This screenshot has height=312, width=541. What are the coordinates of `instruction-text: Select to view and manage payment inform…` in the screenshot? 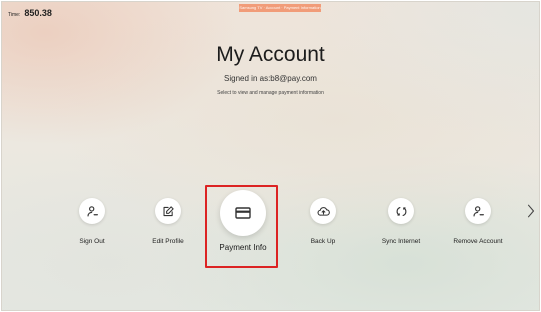 It's located at (270, 93).